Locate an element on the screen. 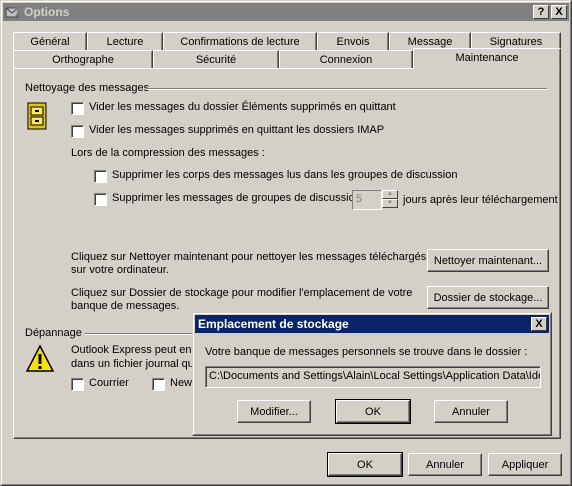 This screenshot has height=486, width=572. troubleshoot-text-1: Outlook Express peut enre is located at coordinates (136, 350).